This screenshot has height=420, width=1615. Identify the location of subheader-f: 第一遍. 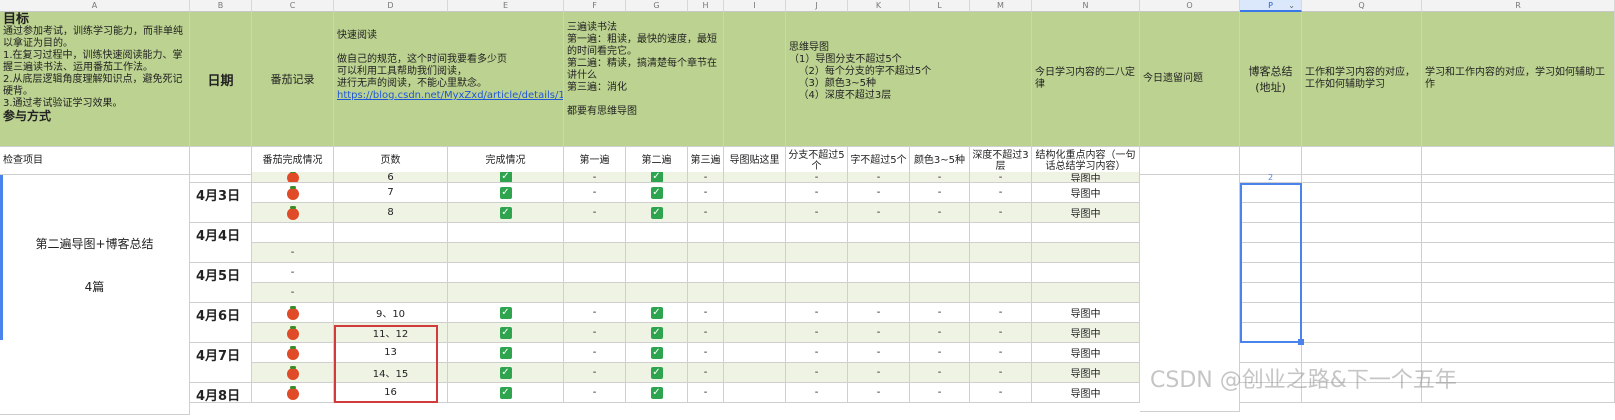
(595, 161).